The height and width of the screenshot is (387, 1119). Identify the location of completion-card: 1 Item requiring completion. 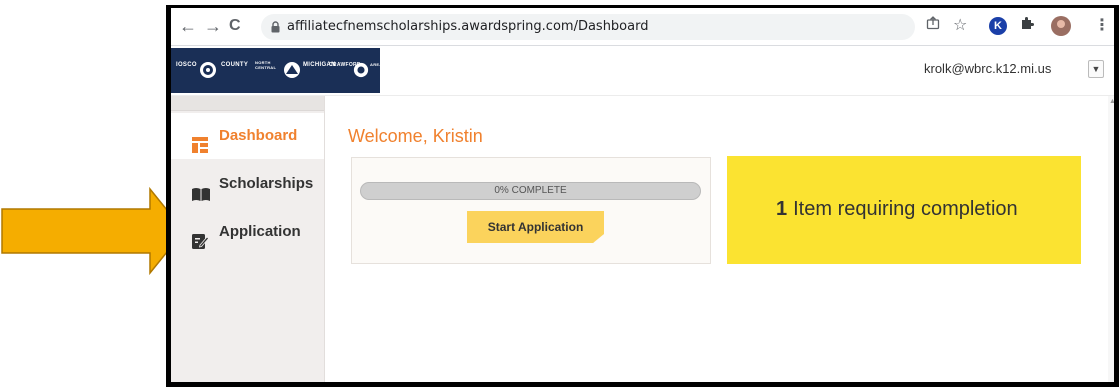
(904, 210).